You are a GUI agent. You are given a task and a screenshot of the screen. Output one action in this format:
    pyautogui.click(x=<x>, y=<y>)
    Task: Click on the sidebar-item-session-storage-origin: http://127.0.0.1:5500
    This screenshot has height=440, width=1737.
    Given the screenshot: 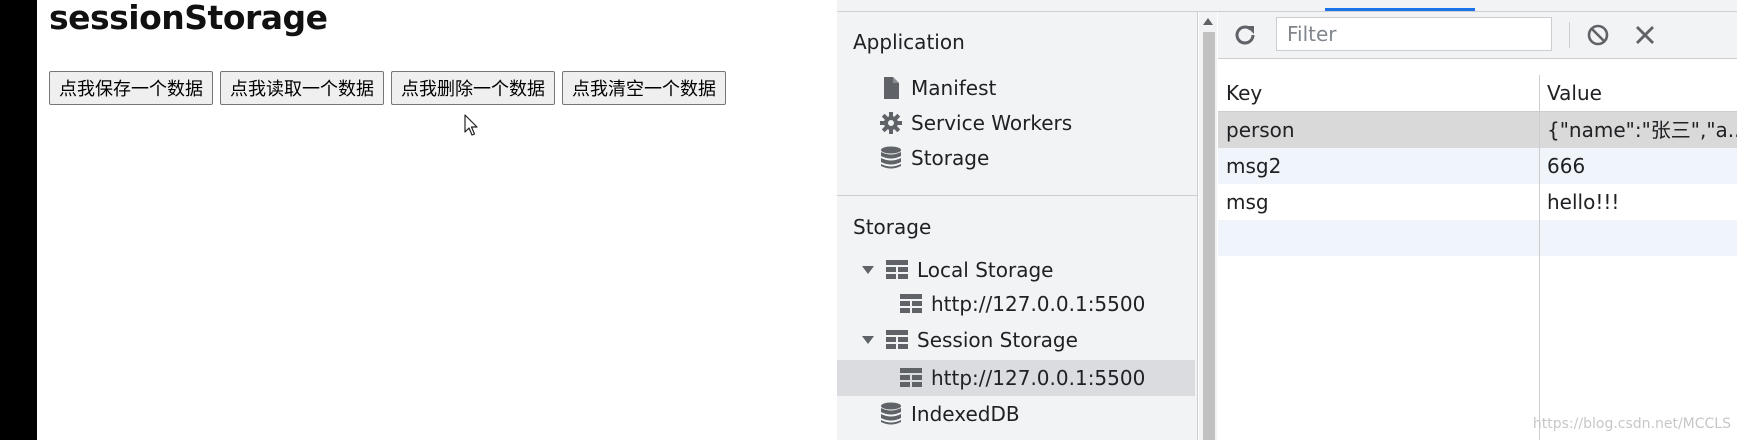 What is the action you would take?
    pyautogui.click(x=1022, y=378)
    